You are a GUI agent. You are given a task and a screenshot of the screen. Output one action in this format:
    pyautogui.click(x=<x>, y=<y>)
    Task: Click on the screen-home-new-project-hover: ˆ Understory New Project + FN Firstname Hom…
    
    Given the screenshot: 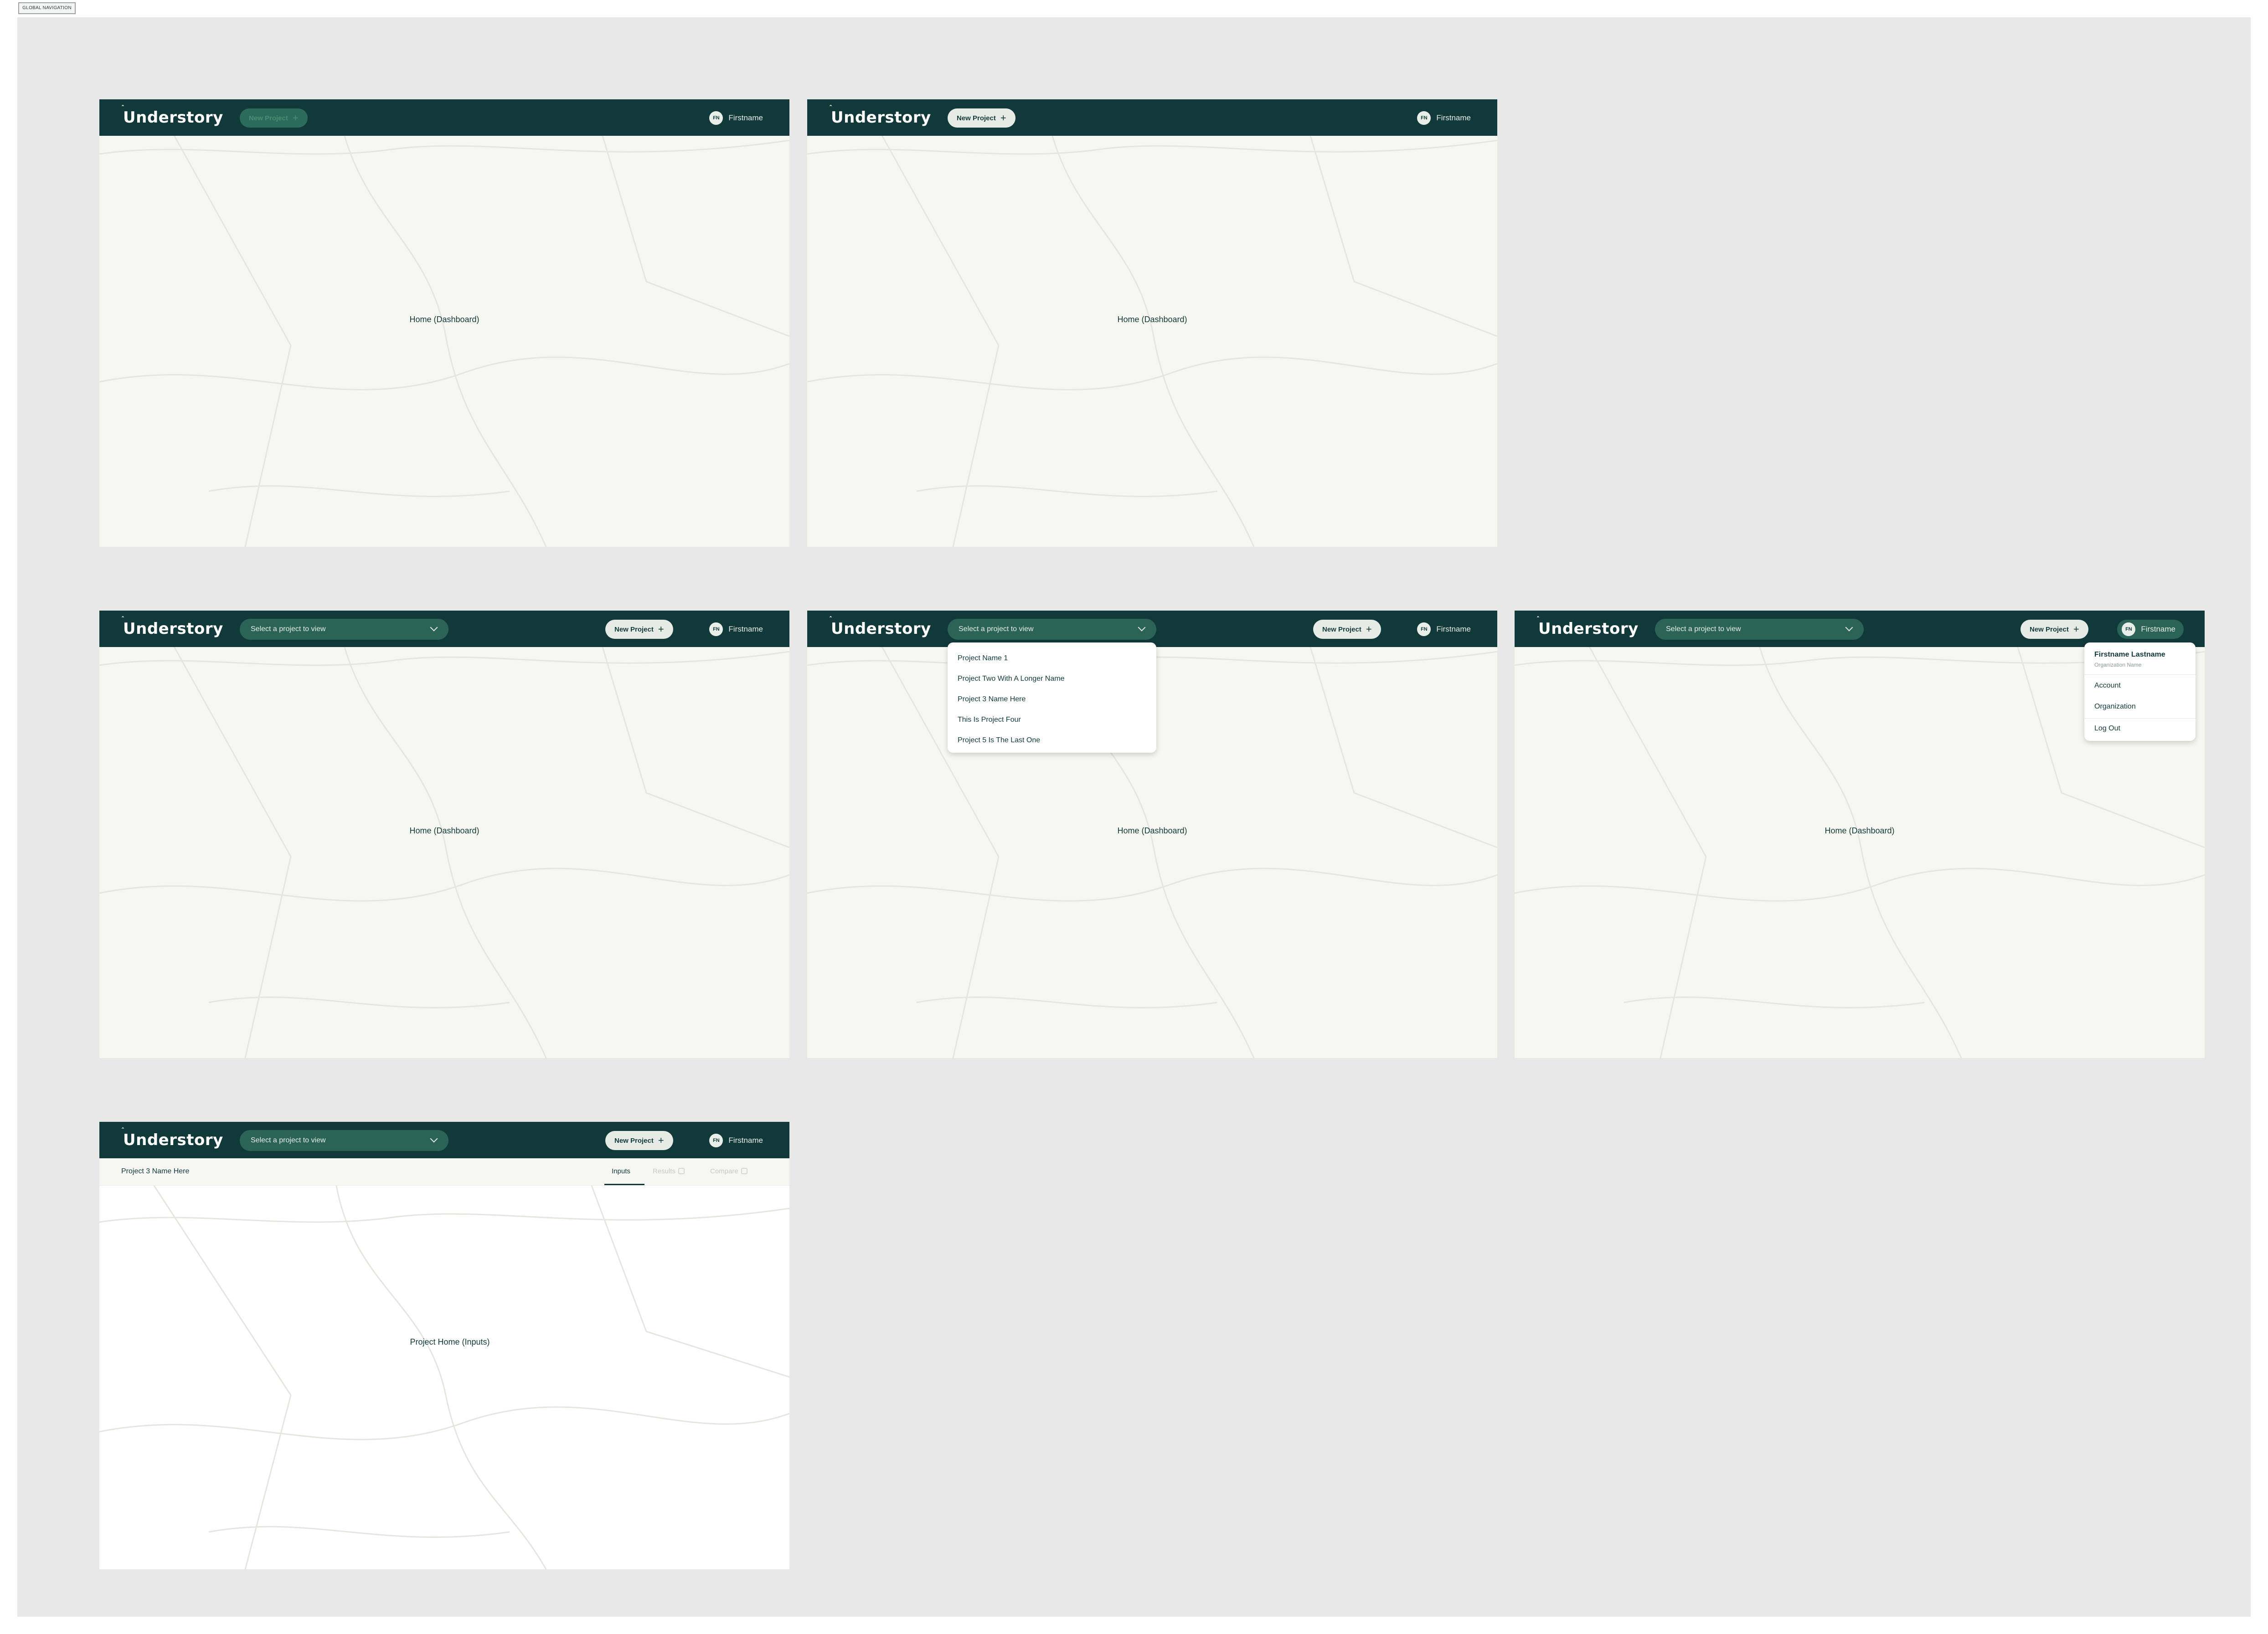 What is the action you would take?
    pyautogui.click(x=444, y=323)
    